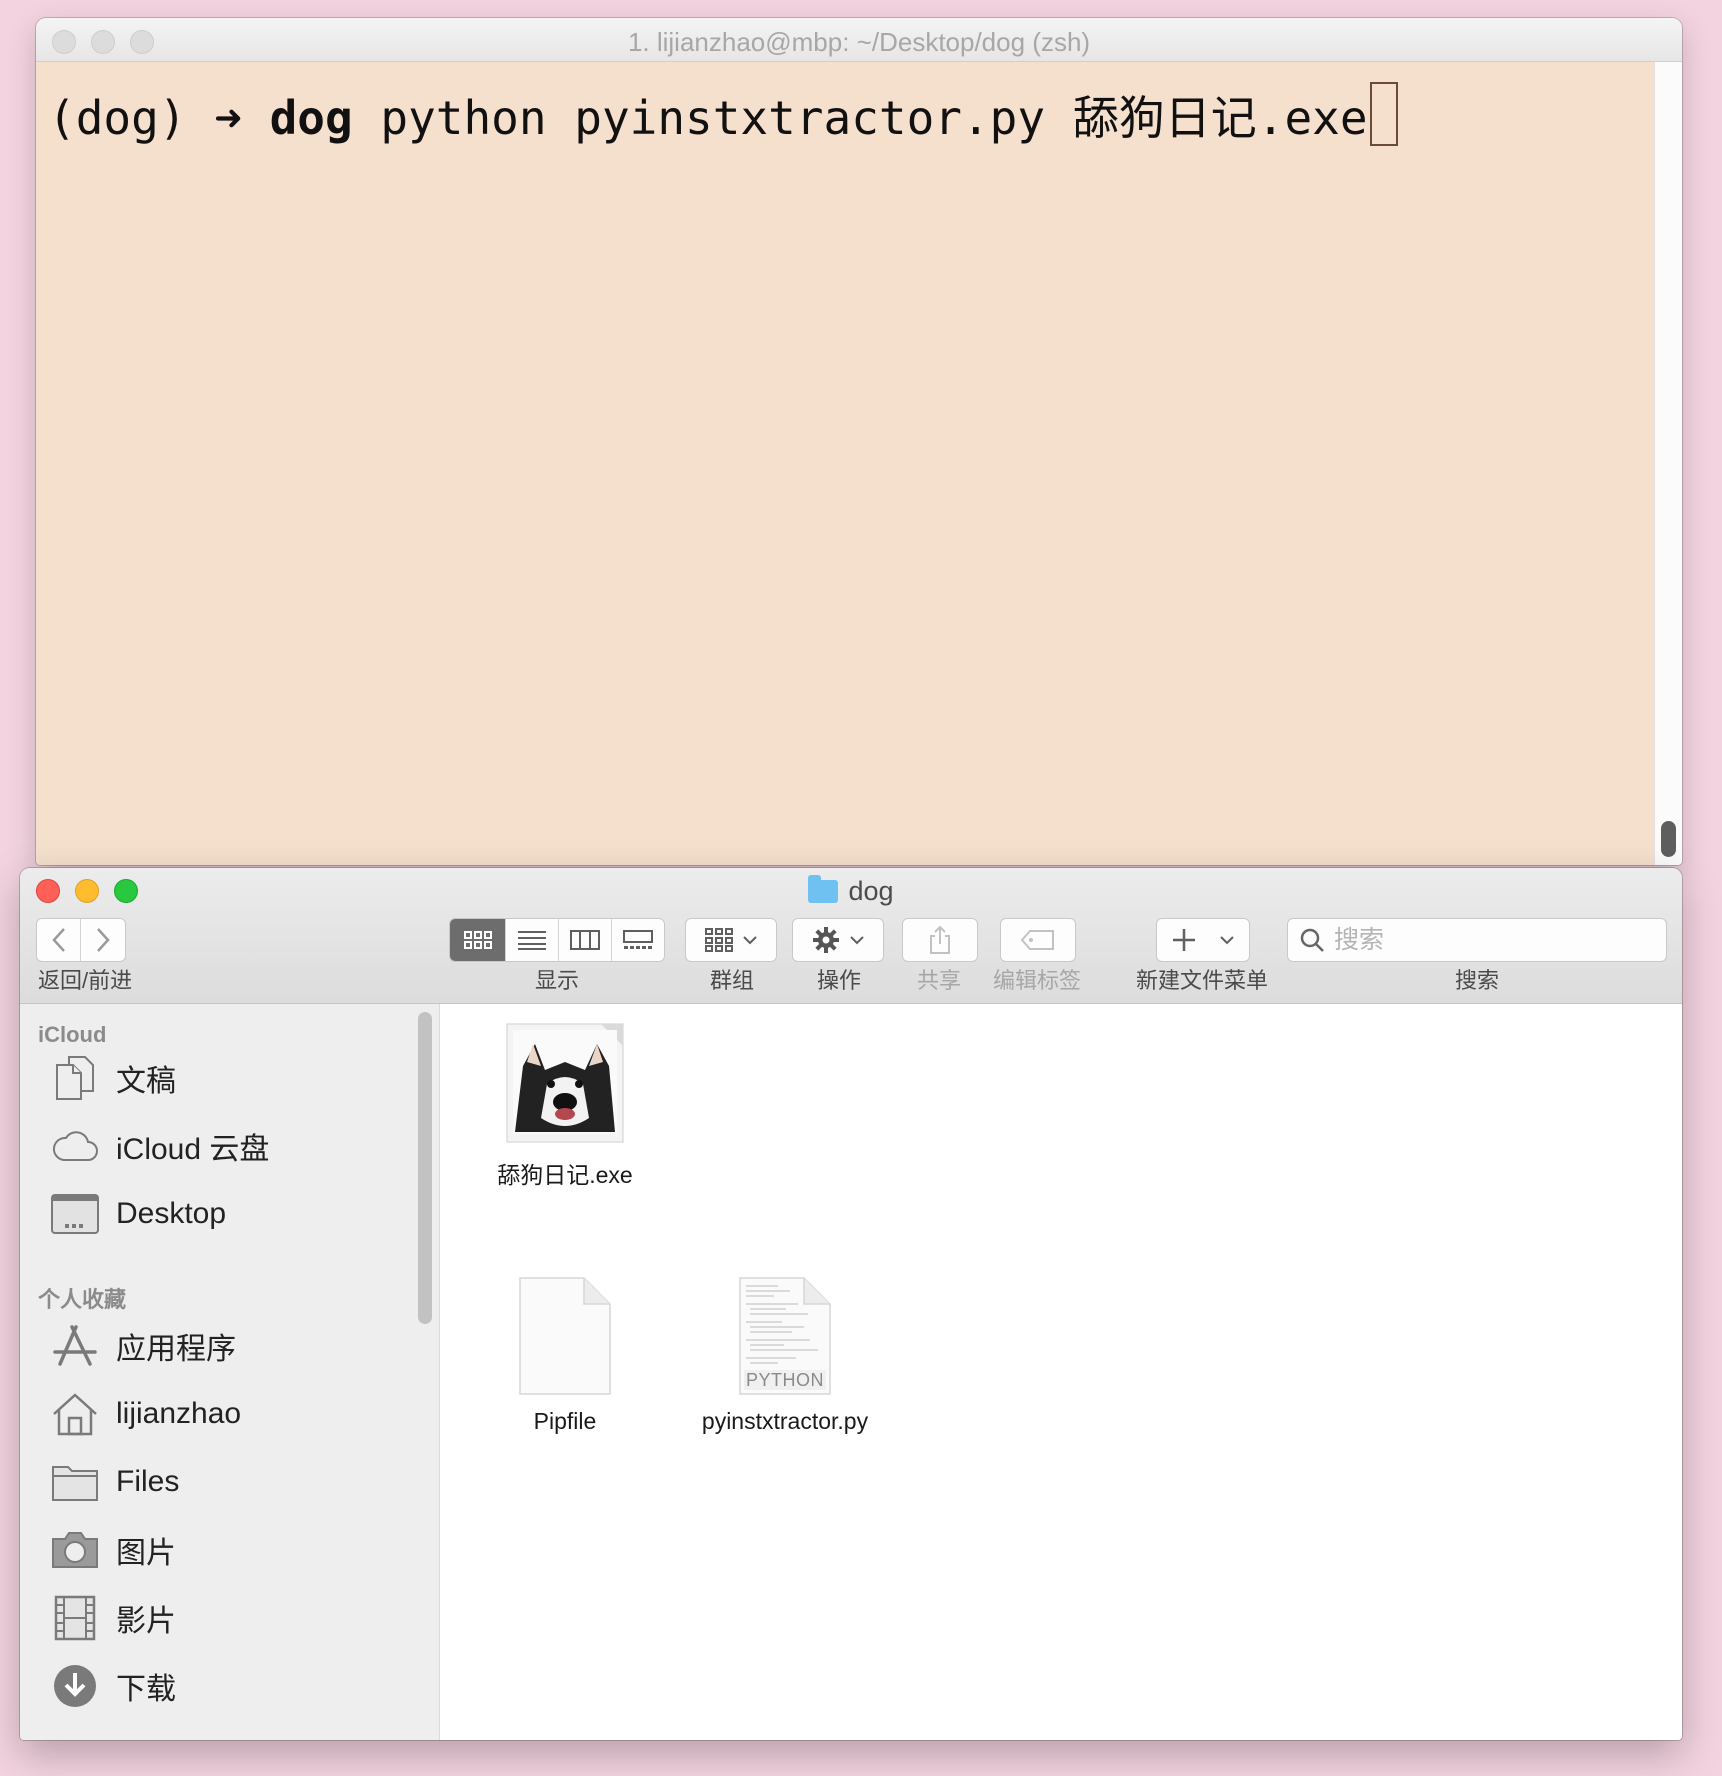 Image resolution: width=1722 pixels, height=1776 pixels. I want to click on back-forward-control, so click(81, 940).